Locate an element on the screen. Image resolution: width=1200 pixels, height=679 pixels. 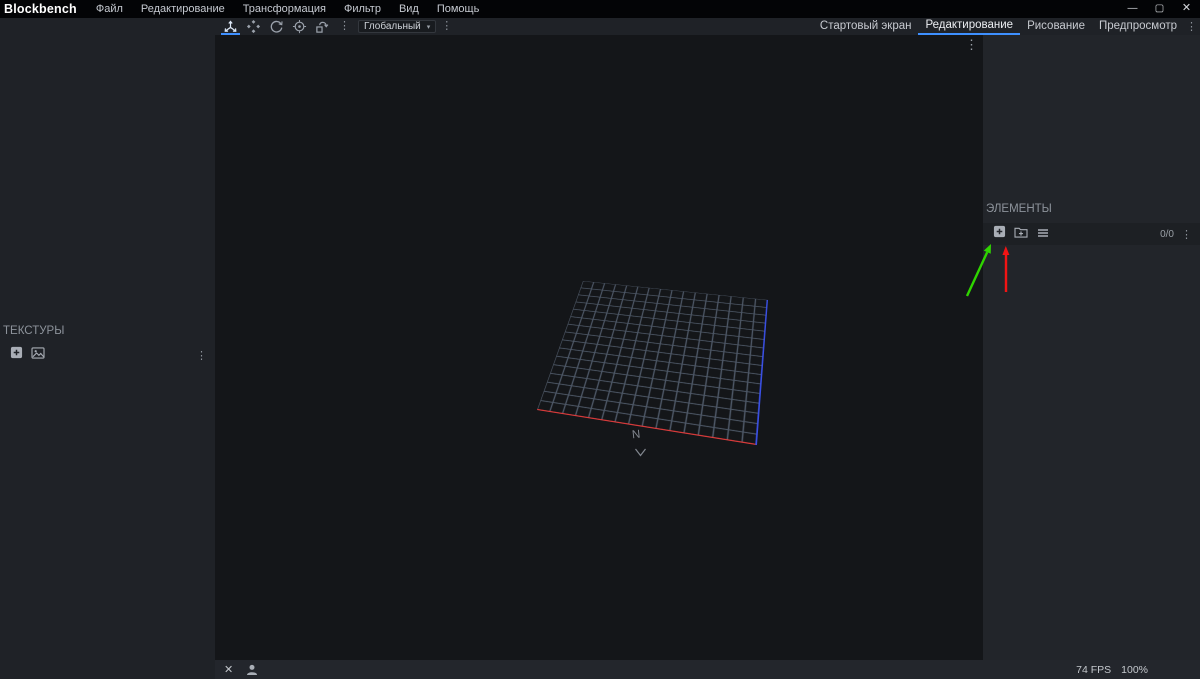
vertex-snap-tool-button is located at coordinates (322, 26).